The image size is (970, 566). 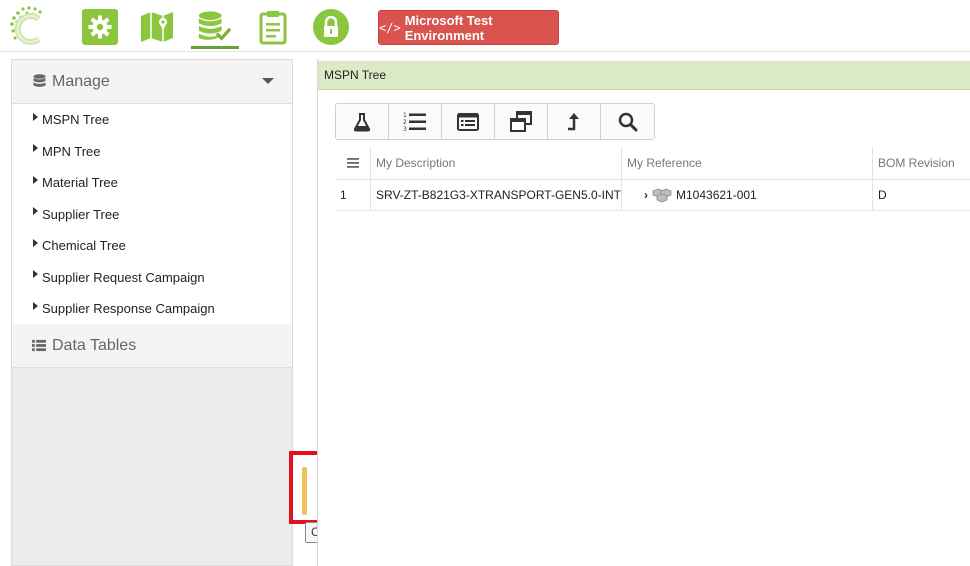 I want to click on sidebar-item-label: Supplier Response Campaign, so click(x=128, y=309).